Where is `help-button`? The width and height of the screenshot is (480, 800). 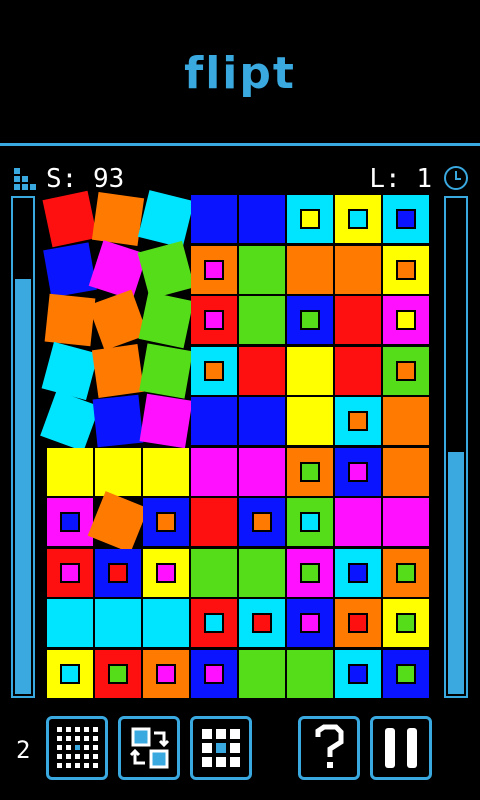 help-button is located at coordinates (329, 748).